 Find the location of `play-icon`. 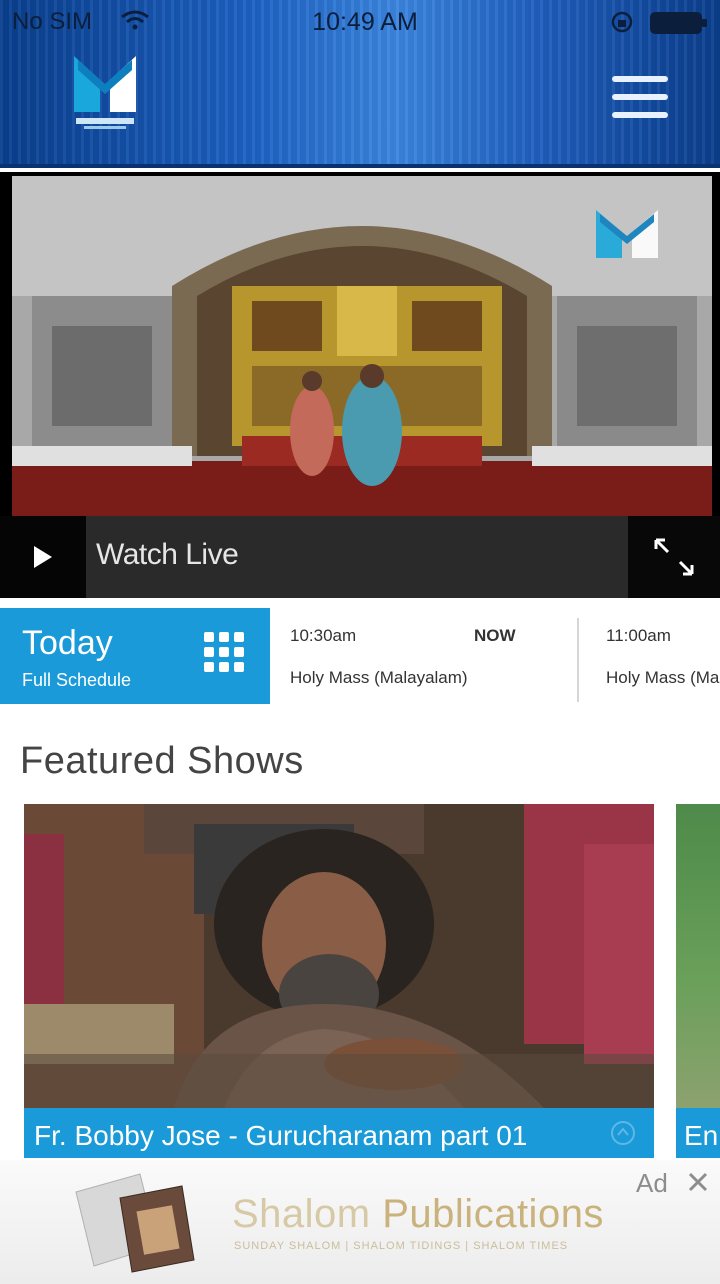

play-icon is located at coordinates (43, 557).